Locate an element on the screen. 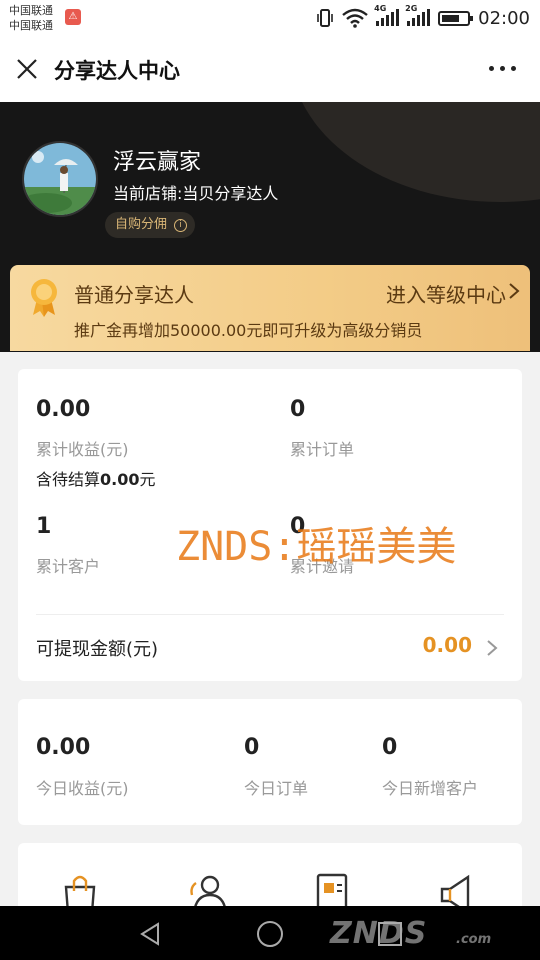 This screenshot has height=960, width=540. vibrate-icon is located at coordinates (325, 18).